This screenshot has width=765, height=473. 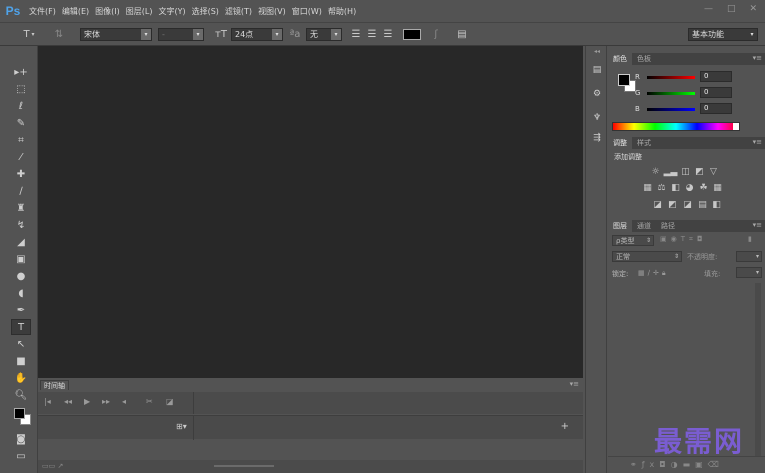 I want to click on eyedropper-tool-icon: ⁄, so click(x=21, y=157).